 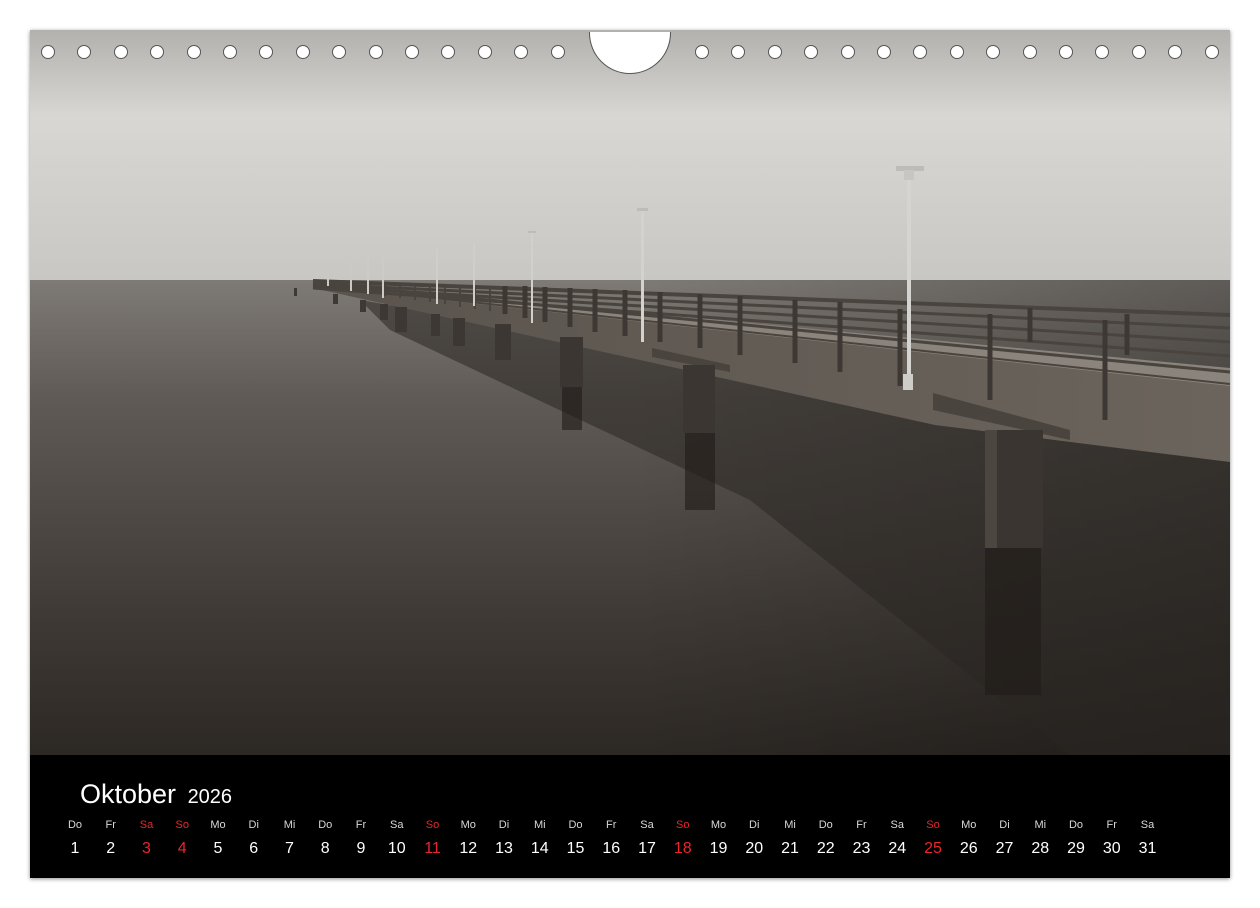 I want to click on day-number: 30, so click(x=1111, y=848).